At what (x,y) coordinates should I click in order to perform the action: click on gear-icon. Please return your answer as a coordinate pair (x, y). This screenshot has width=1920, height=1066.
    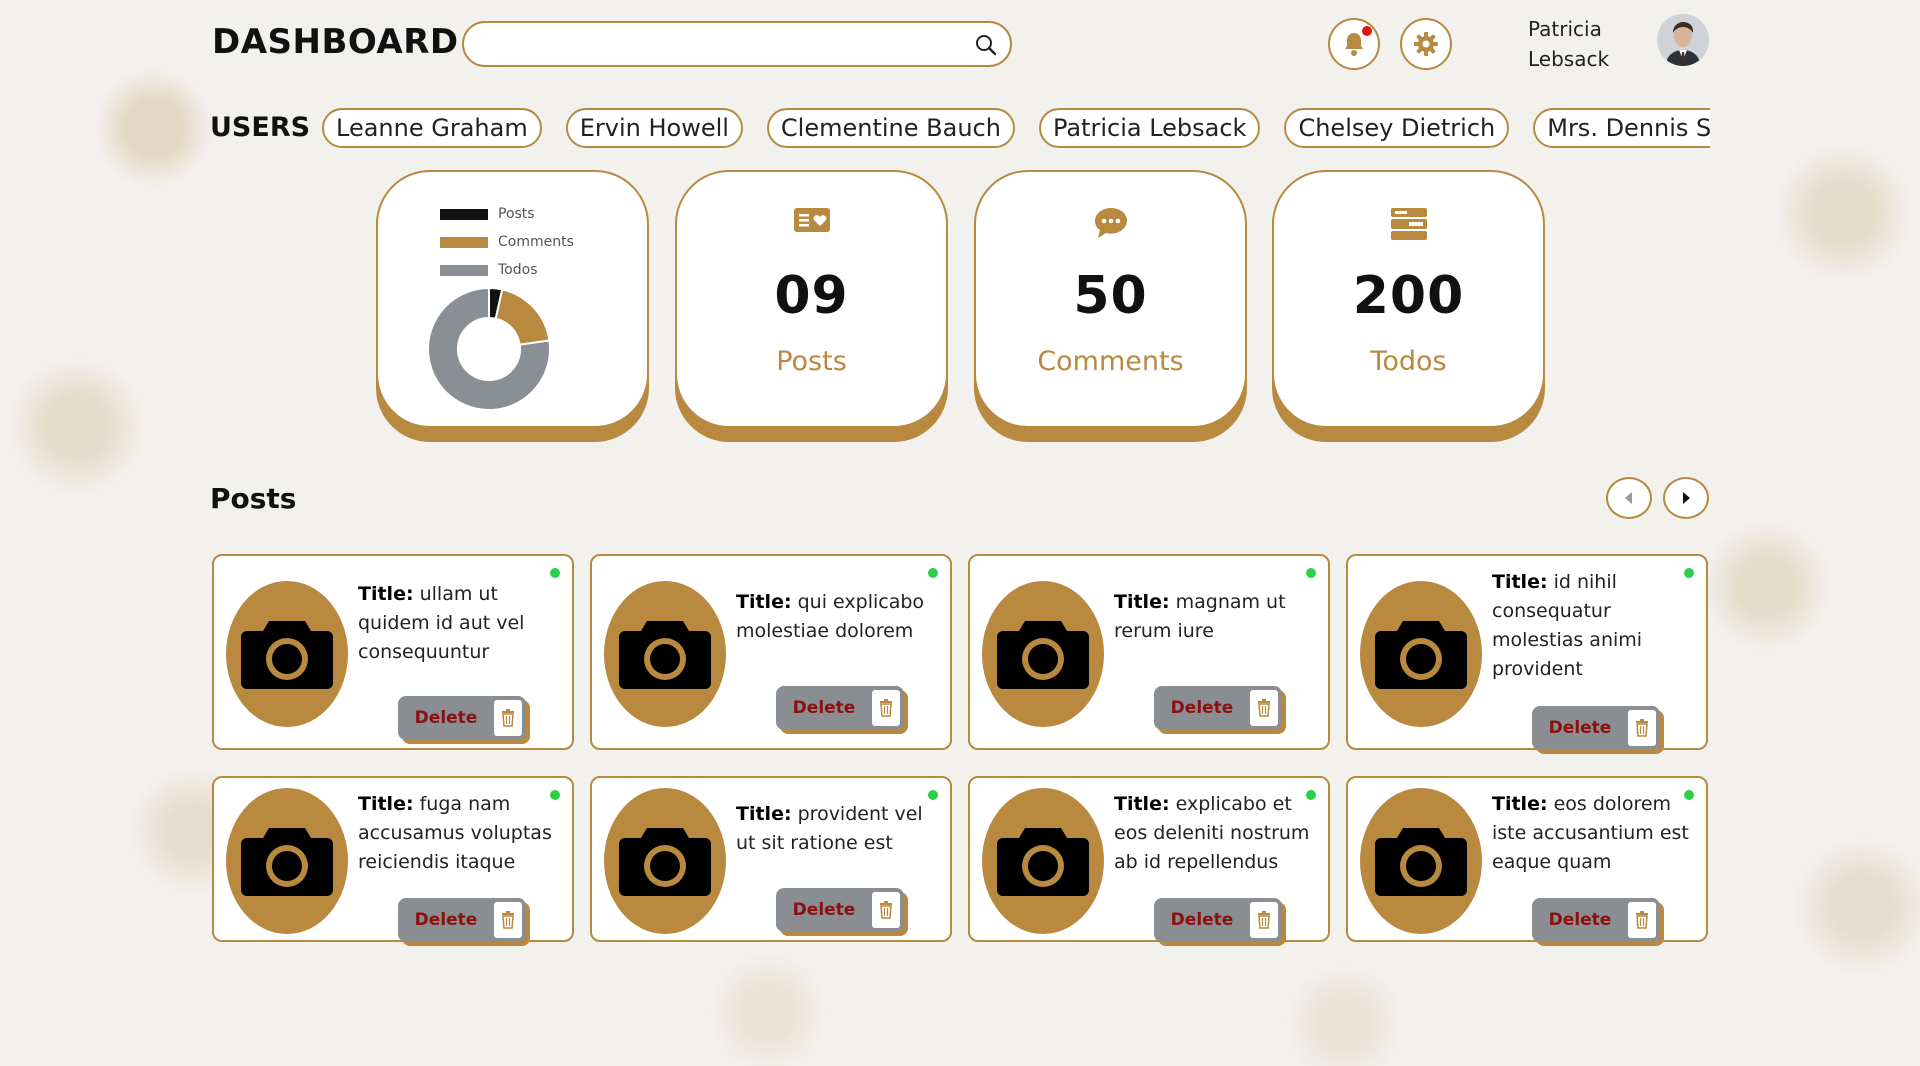
    Looking at the image, I should click on (1426, 44).